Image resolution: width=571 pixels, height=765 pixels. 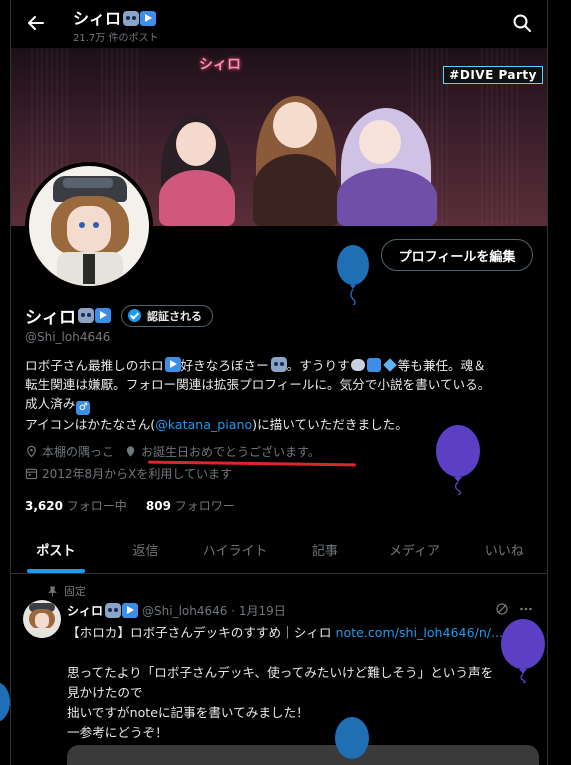 What do you see at coordinates (296, 190) in the screenshot?
I see `banner-character-2-body` at bounding box center [296, 190].